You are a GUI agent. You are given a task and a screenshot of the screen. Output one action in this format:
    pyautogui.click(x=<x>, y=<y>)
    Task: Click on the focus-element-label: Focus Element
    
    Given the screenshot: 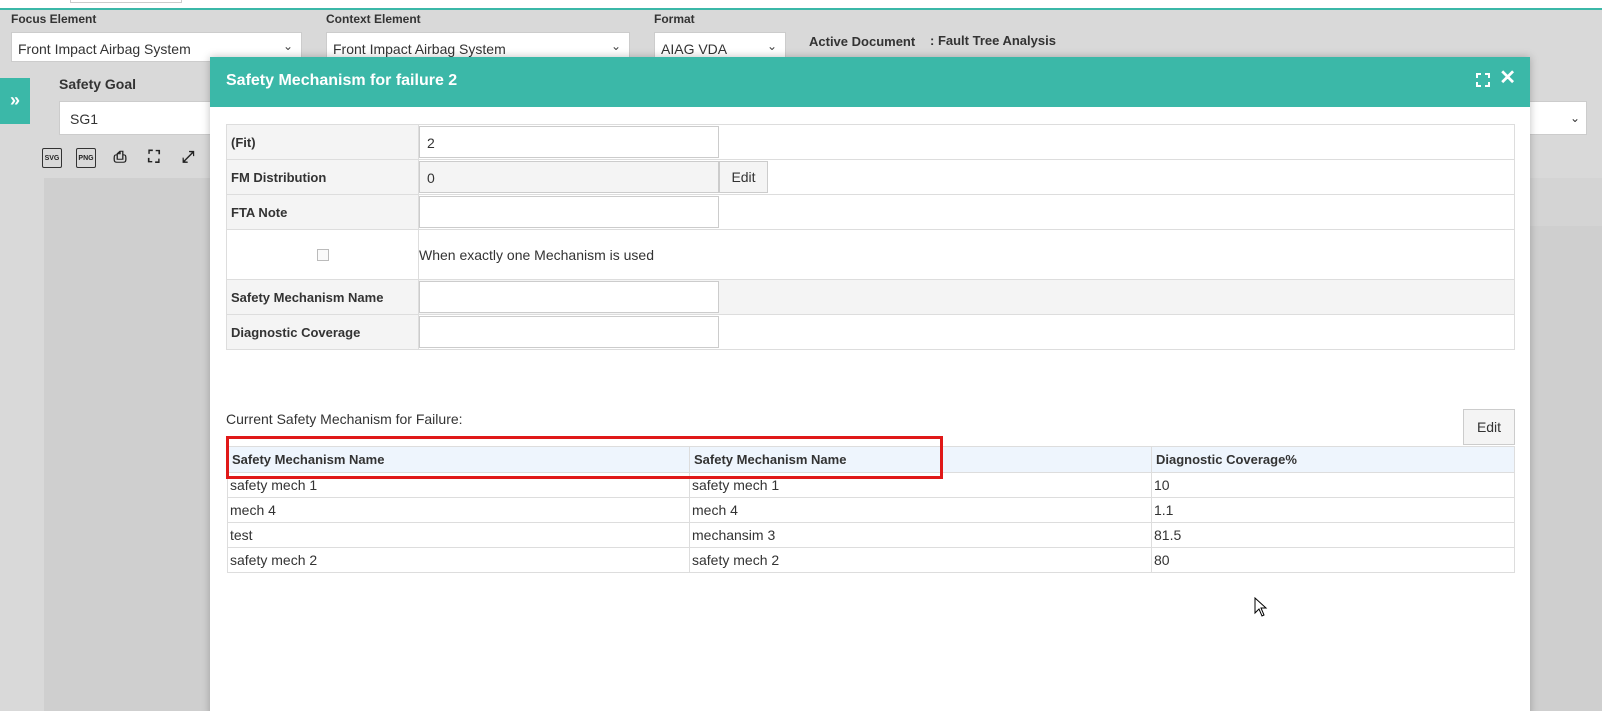 What is the action you would take?
    pyautogui.click(x=54, y=19)
    